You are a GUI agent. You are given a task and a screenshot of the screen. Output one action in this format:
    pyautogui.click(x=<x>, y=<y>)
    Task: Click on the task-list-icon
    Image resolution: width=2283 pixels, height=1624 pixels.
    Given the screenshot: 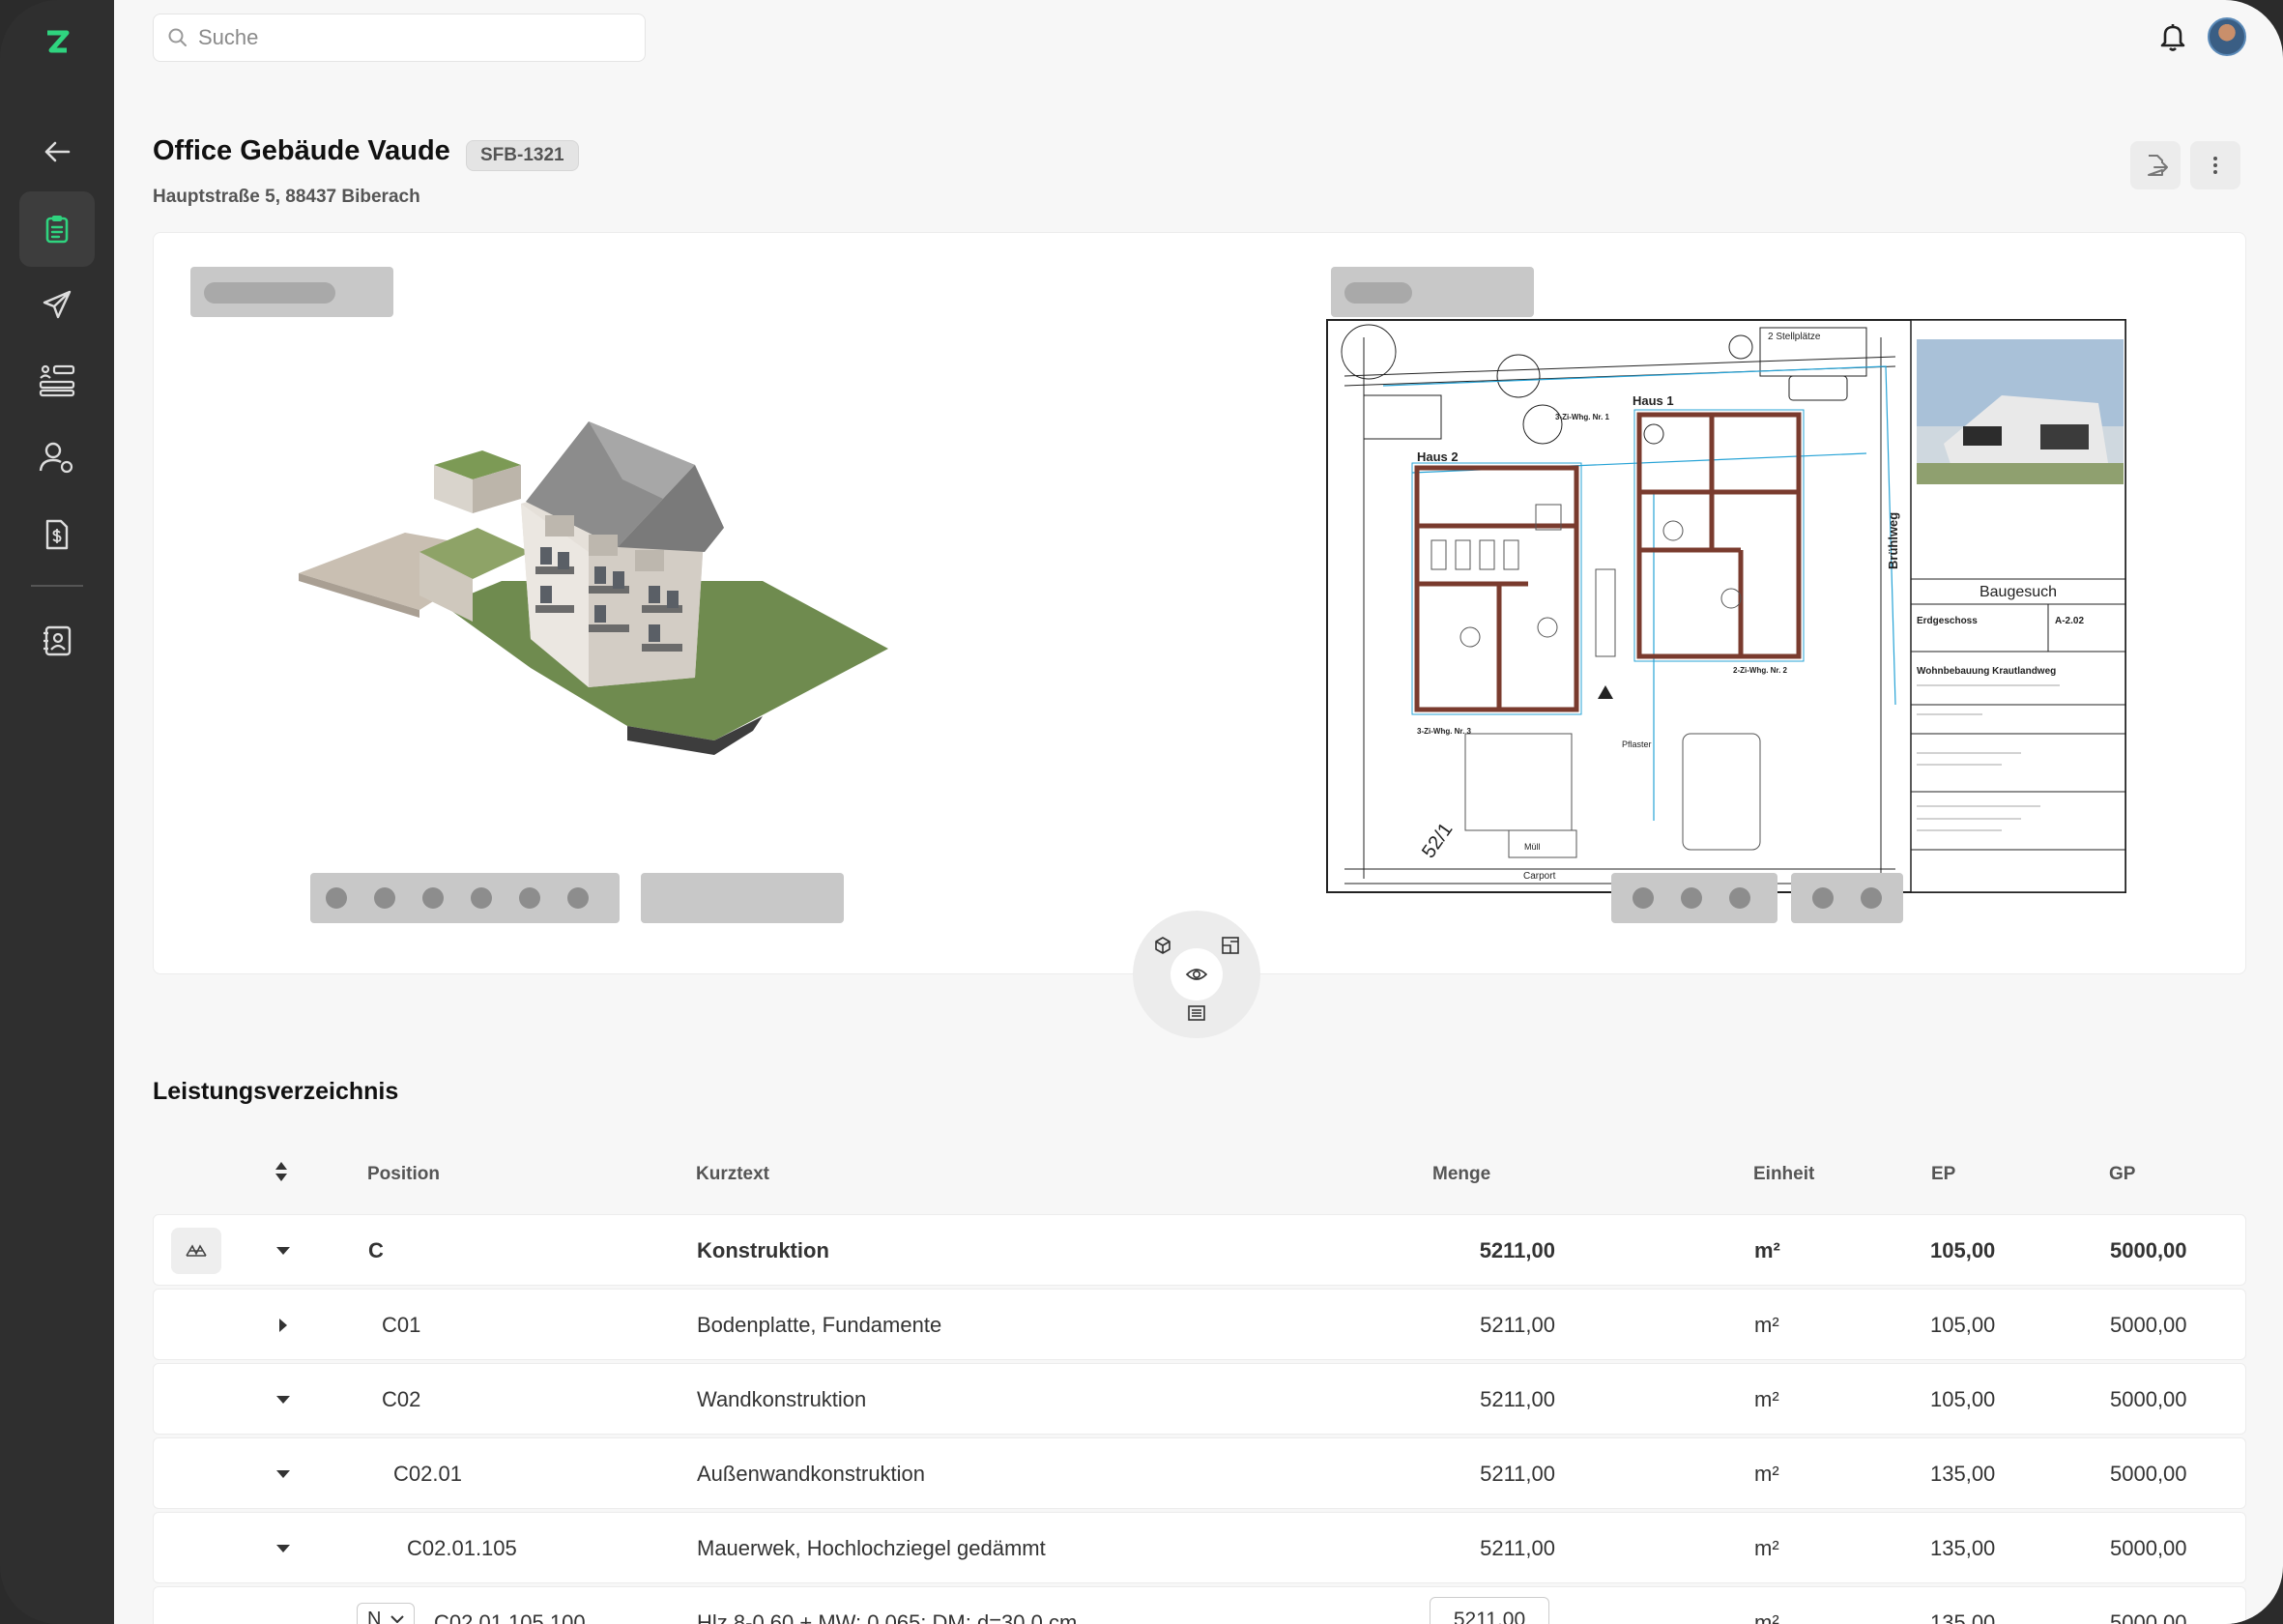 What is the action you would take?
    pyautogui.click(x=57, y=381)
    